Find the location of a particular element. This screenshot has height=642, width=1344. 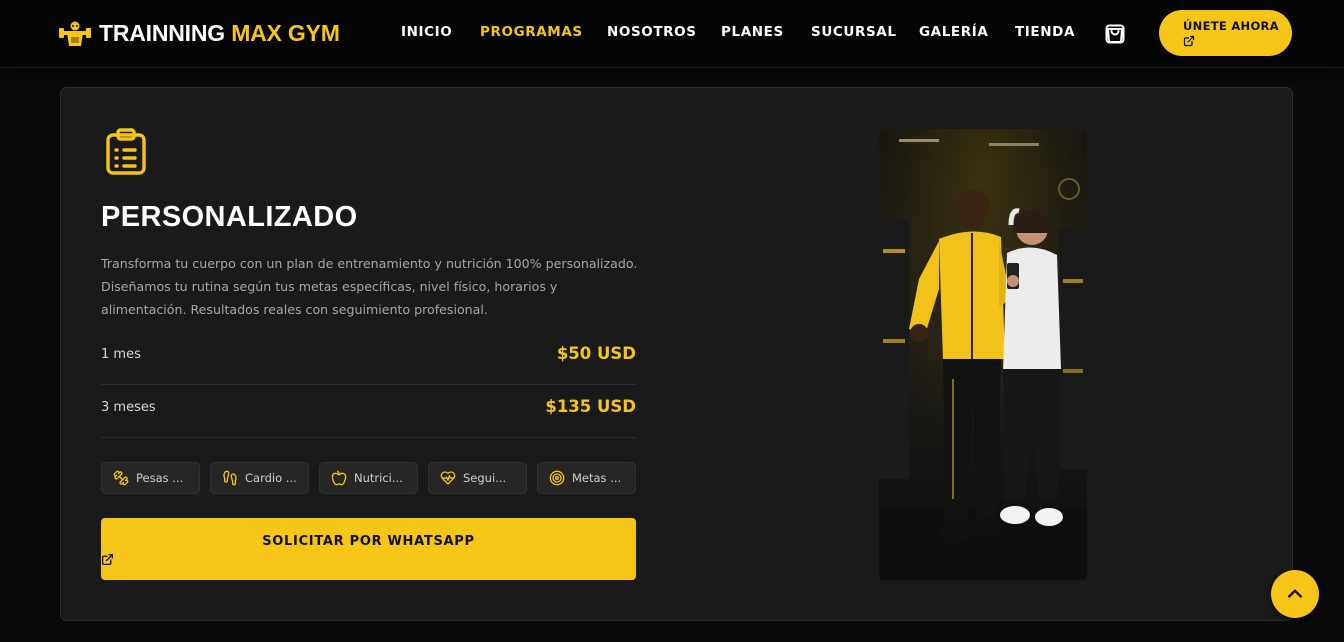

nav-item-galeria: GALERÍA is located at coordinates (953, 32).